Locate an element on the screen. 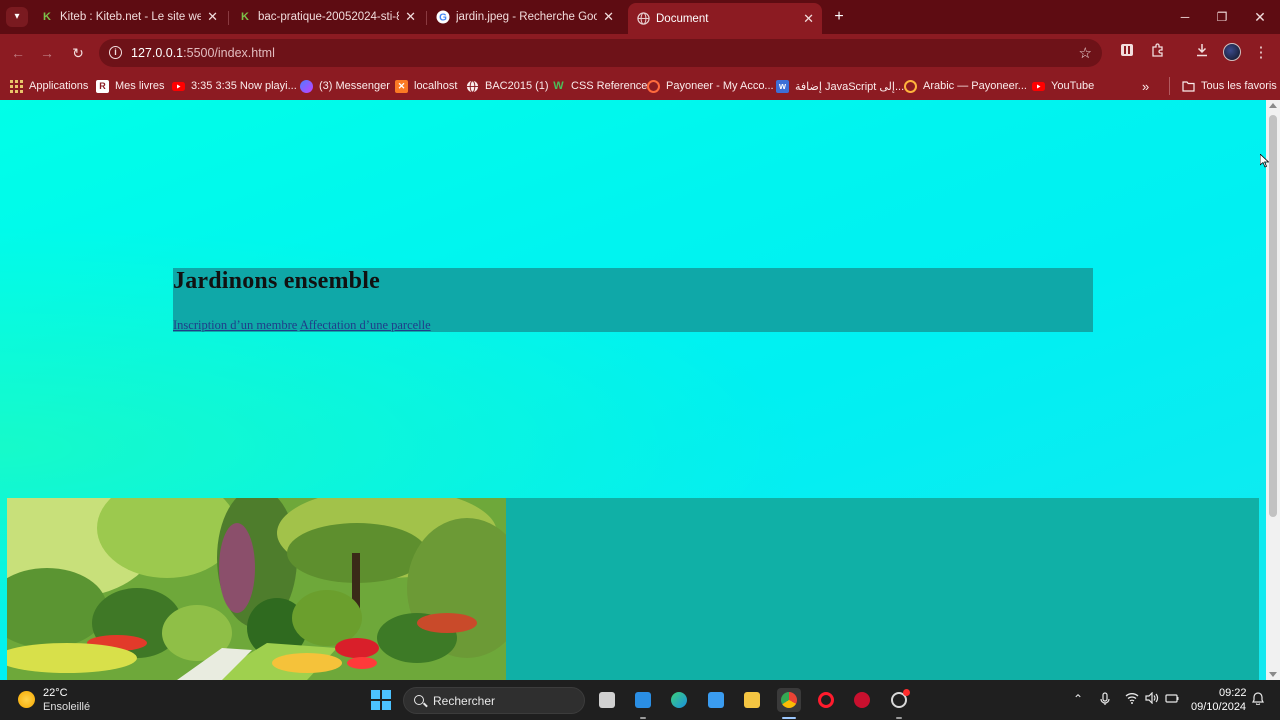  scroll-up-icon is located at coordinates (1273, 105).